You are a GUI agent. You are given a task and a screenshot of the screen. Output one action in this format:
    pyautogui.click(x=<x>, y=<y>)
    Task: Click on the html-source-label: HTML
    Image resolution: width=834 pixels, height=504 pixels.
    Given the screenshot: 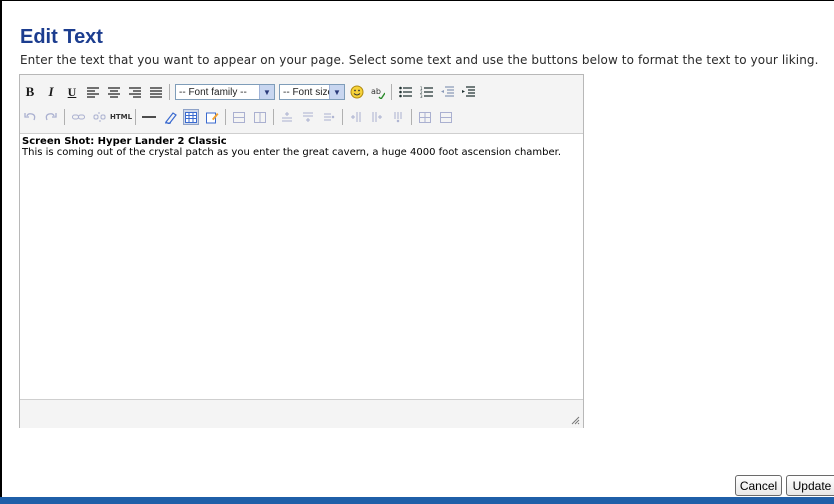 What is the action you would take?
    pyautogui.click(x=121, y=117)
    